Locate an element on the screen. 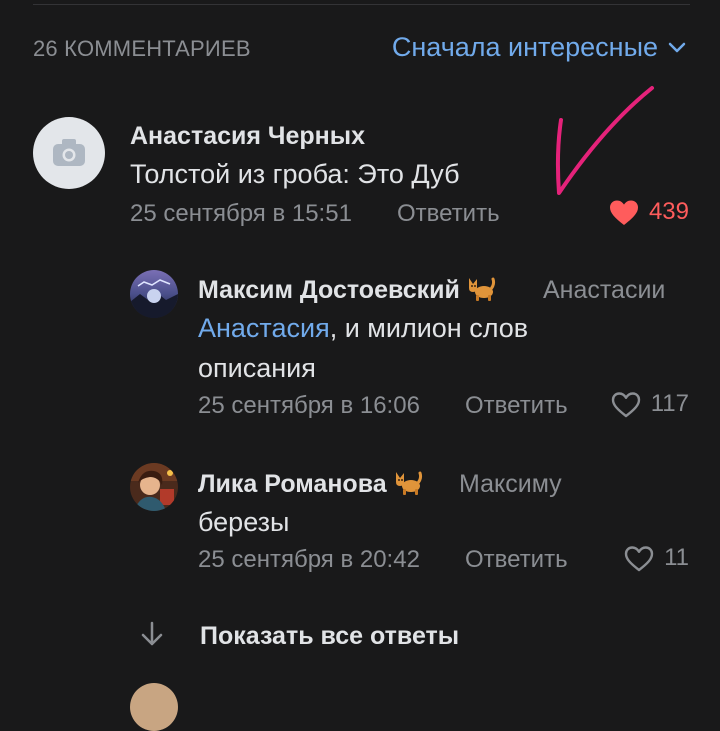 This screenshot has width=720, height=731. reply-author: Максим Достоевский is located at coordinates (347, 292).